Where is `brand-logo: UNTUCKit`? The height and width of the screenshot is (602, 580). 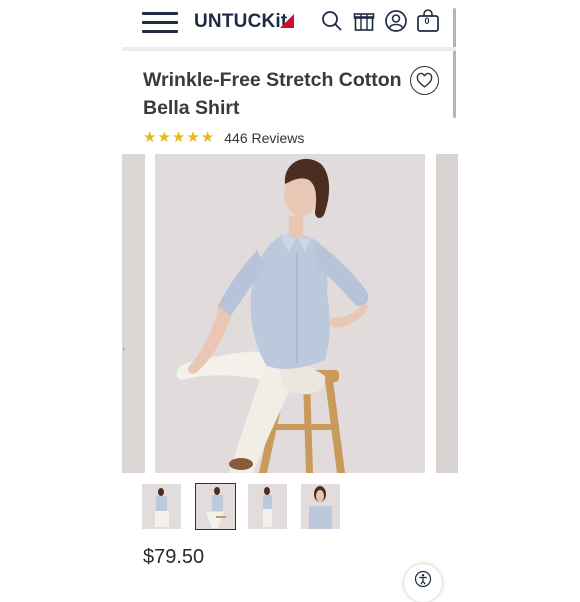 brand-logo: UNTUCKit is located at coordinates (240, 22).